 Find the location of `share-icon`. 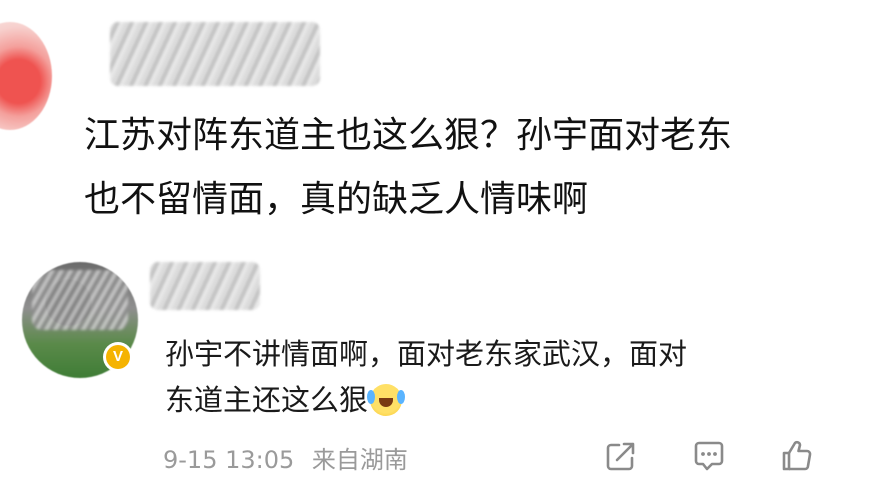

share-icon is located at coordinates (620, 456).